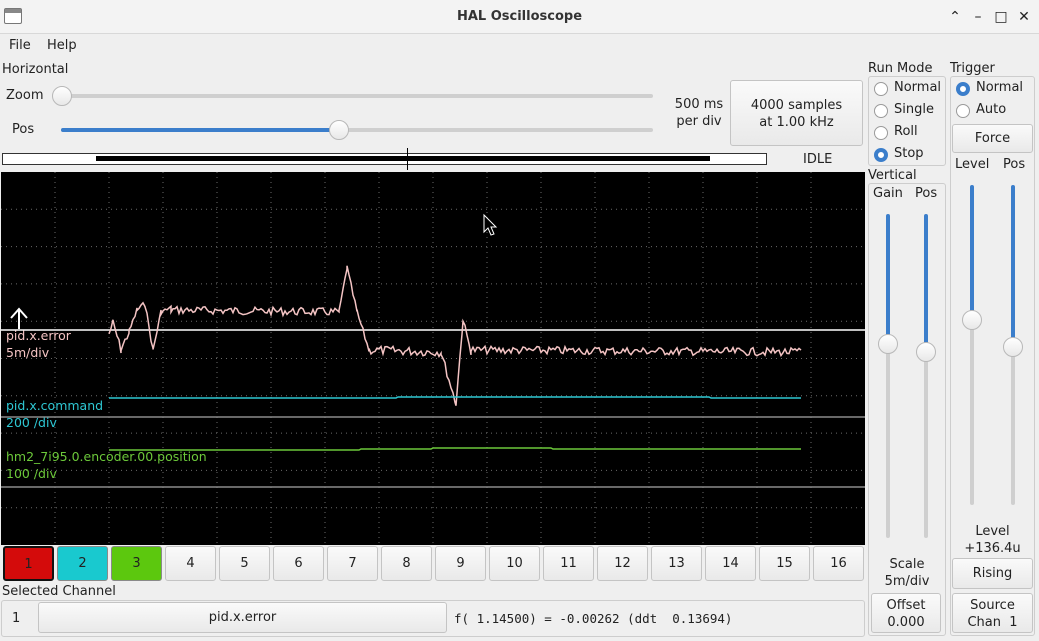  What do you see at coordinates (676, 563) in the screenshot?
I see `channel-button-13: 13` at bounding box center [676, 563].